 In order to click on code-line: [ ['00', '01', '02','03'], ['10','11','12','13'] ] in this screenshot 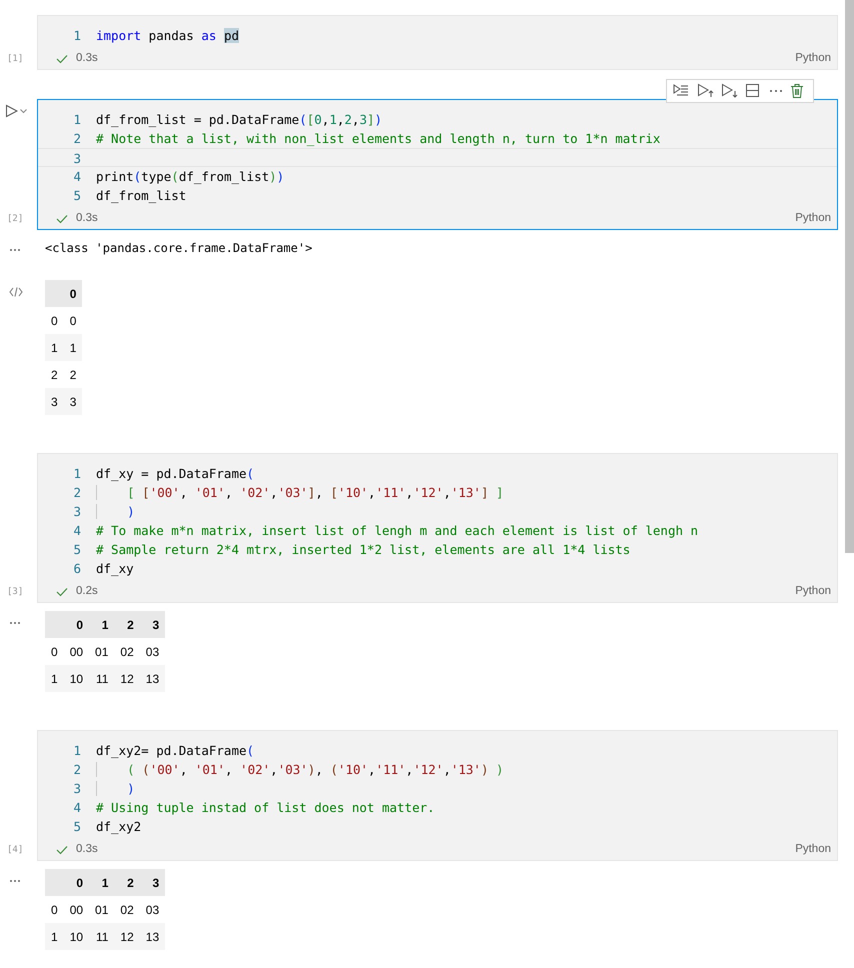, I will do `click(292, 492)`.